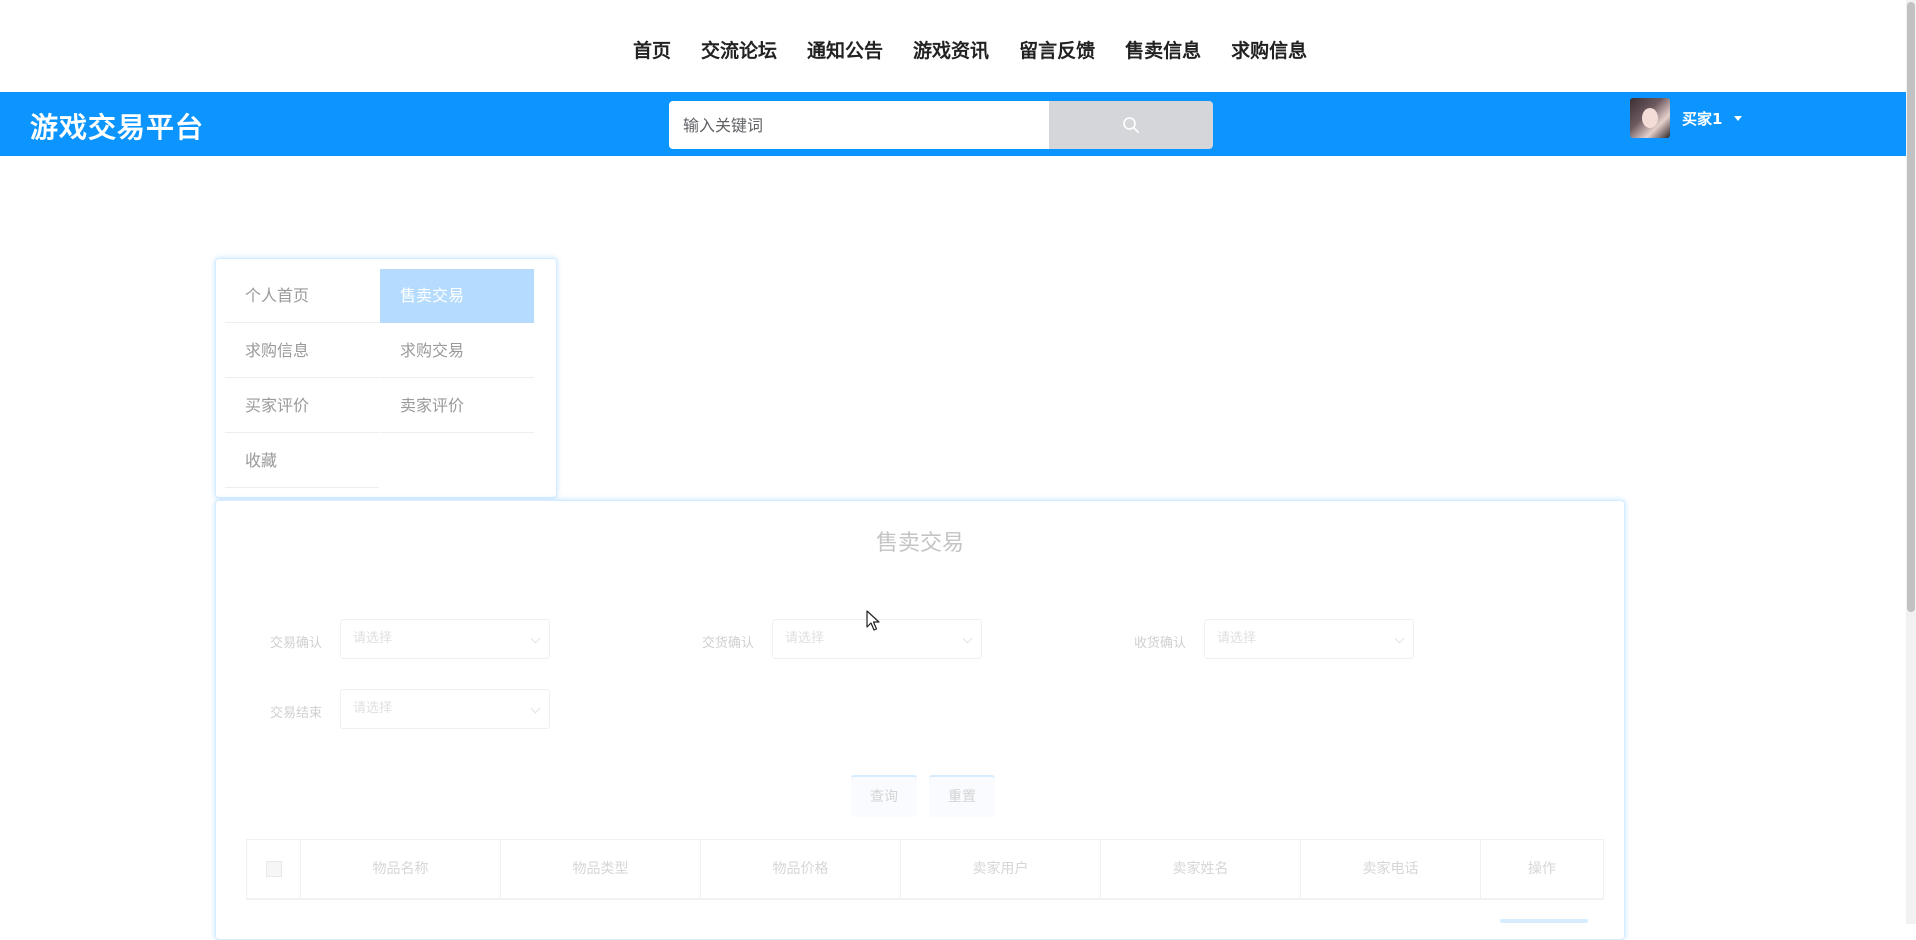 Image resolution: width=1916 pixels, height=940 pixels. I want to click on menu-item-seller-review: 卖家评价, so click(457, 406).